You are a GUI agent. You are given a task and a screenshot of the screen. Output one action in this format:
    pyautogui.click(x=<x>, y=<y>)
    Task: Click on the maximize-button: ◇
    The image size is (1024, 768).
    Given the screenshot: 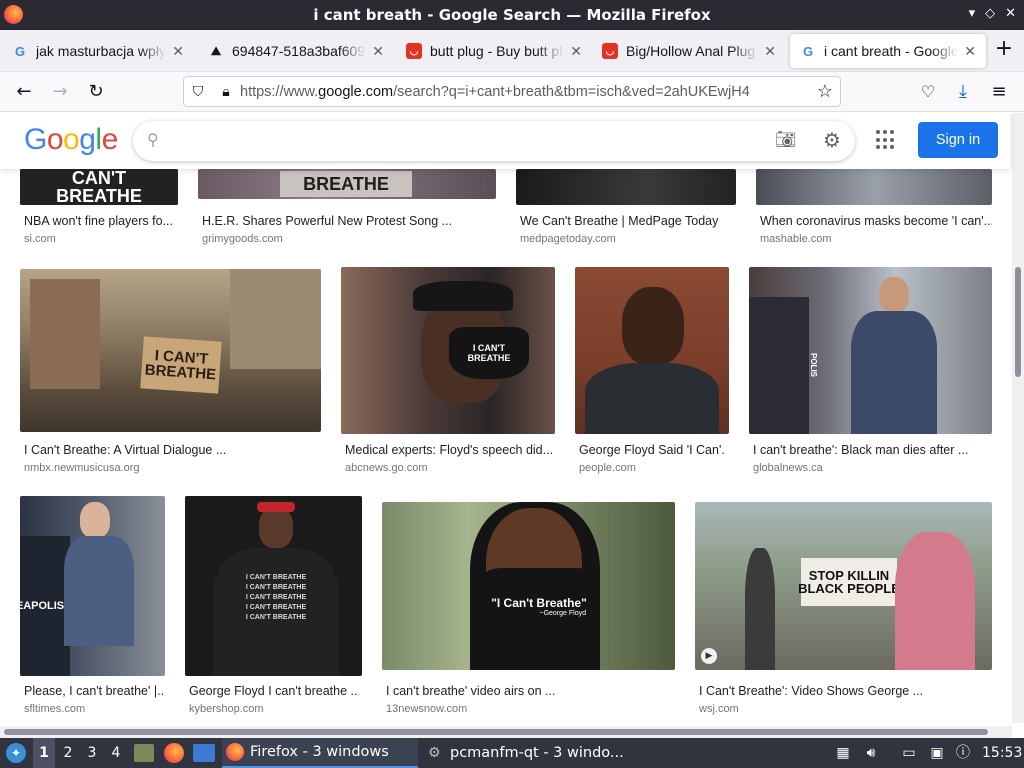 What is the action you would take?
    pyautogui.click(x=990, y=13)
    